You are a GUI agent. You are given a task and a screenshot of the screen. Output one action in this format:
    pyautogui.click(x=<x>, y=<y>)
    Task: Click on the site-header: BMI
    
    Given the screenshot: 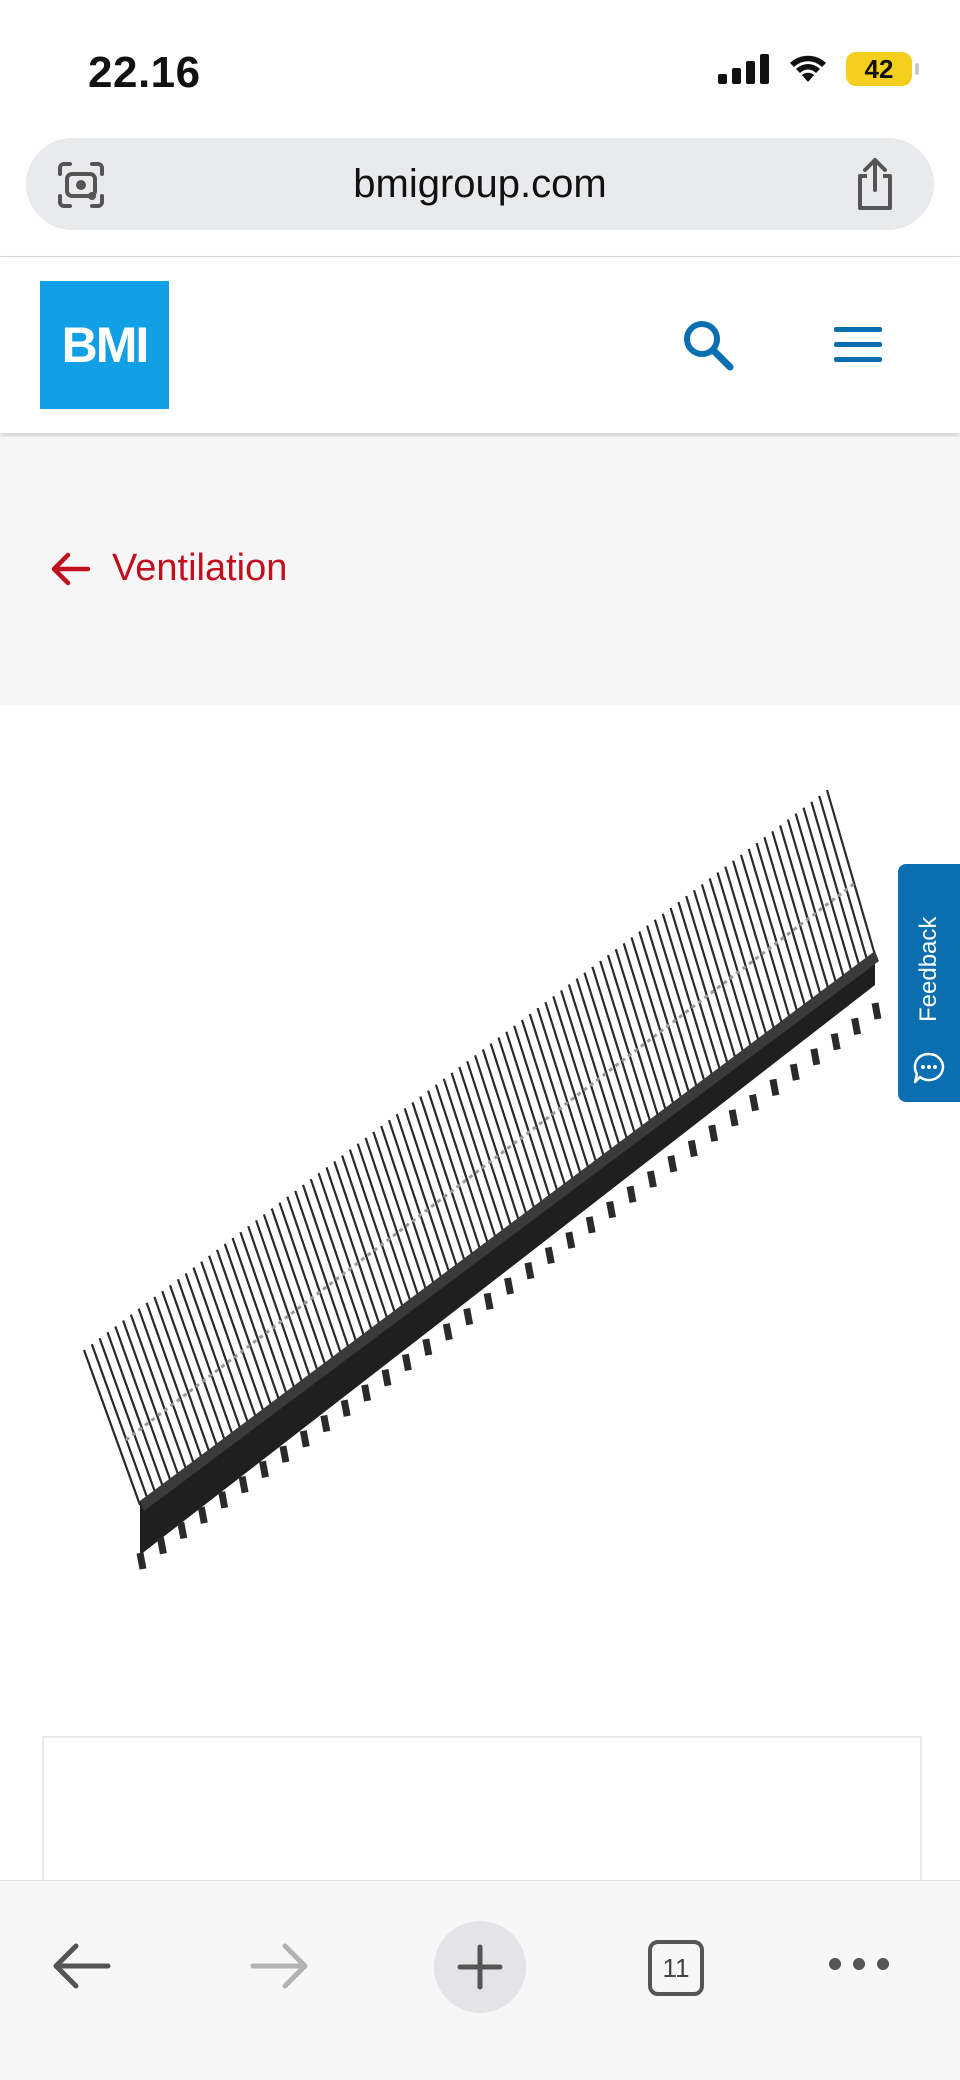 What is the action you would take?
    pyautogui.click(x=480, y=345)
    